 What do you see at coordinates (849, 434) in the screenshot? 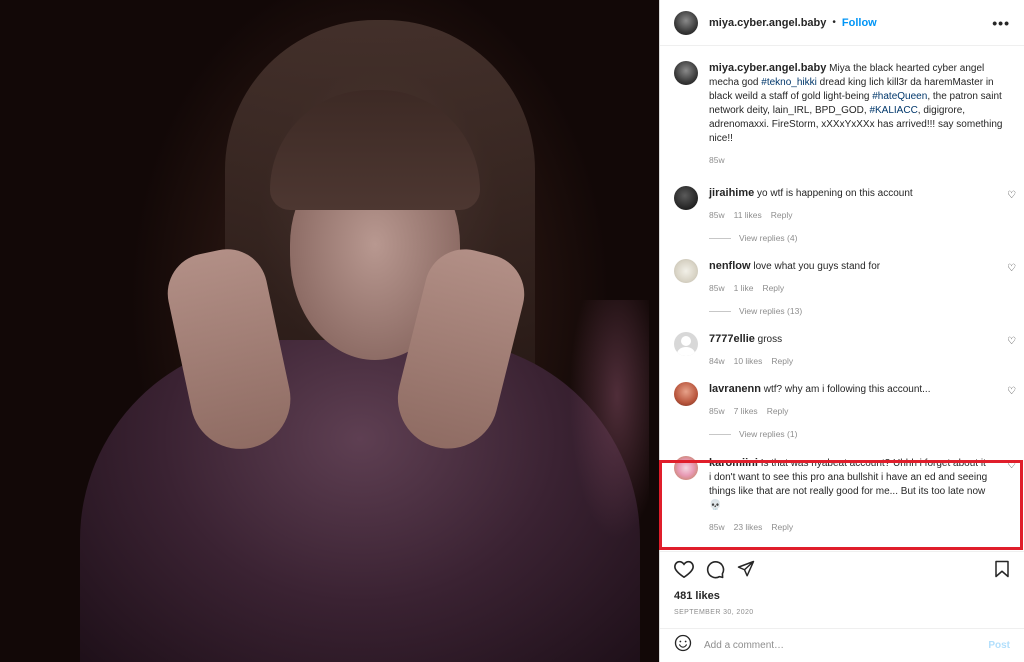
I see `view-replies-button: View replies (1)` at bounding box center [849, 434].